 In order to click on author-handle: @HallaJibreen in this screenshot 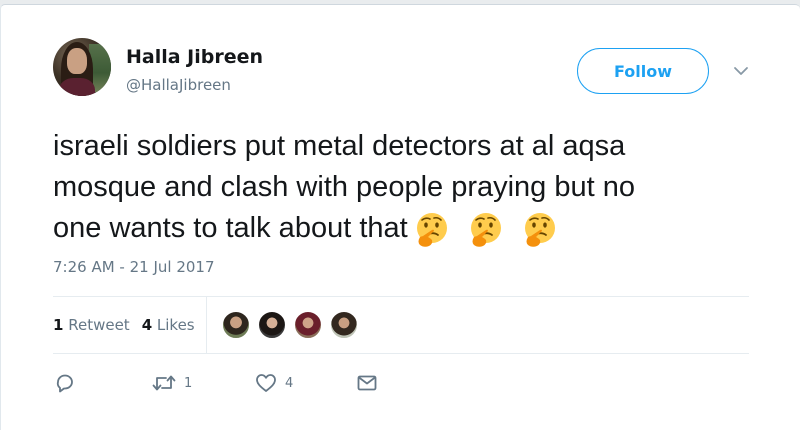, I will do `click(178, 85)`.